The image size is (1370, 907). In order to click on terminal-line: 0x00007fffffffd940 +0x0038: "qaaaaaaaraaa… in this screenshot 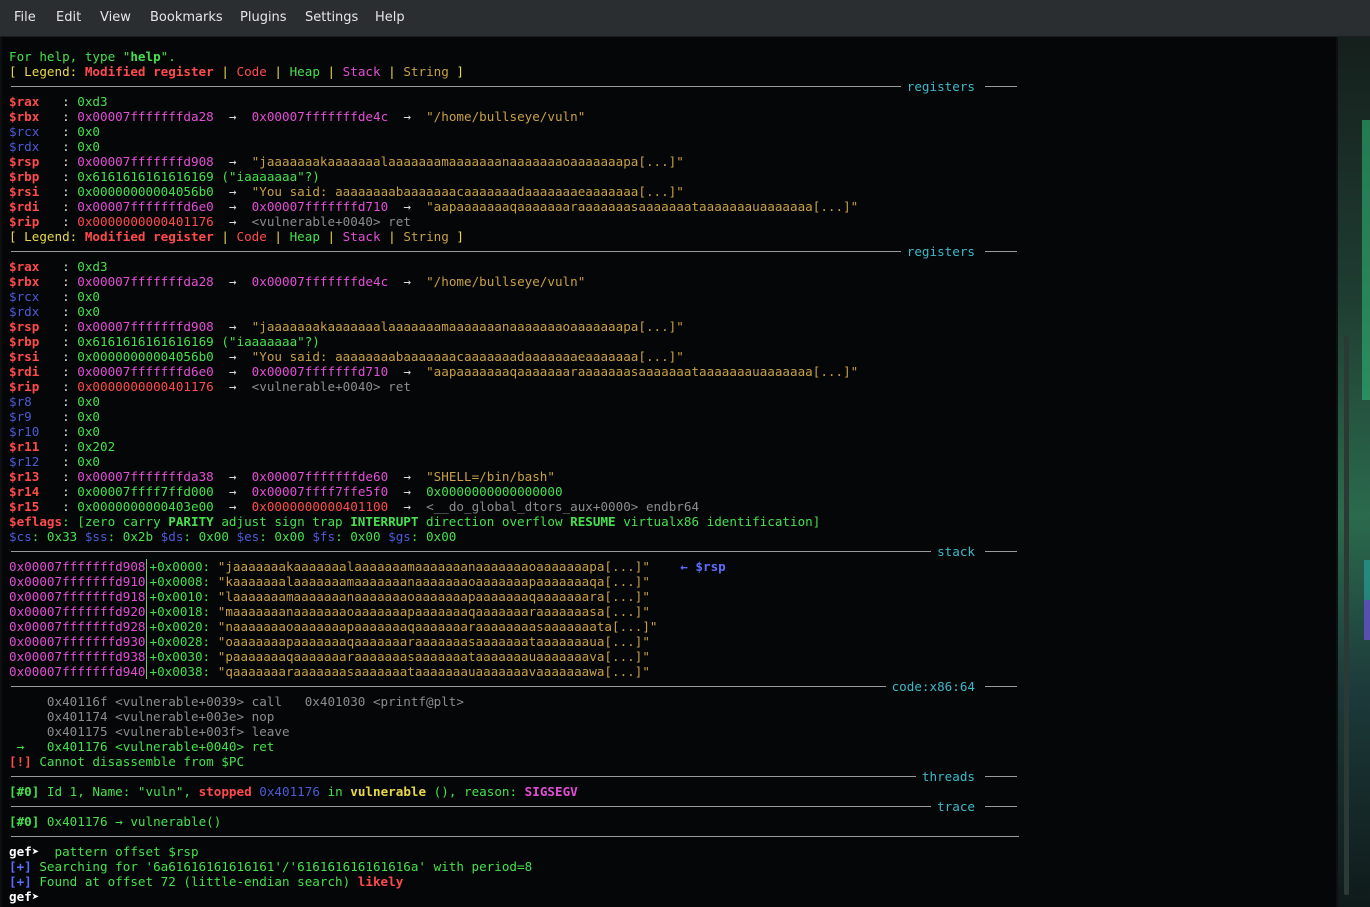, I will do `click(433, 671)`.